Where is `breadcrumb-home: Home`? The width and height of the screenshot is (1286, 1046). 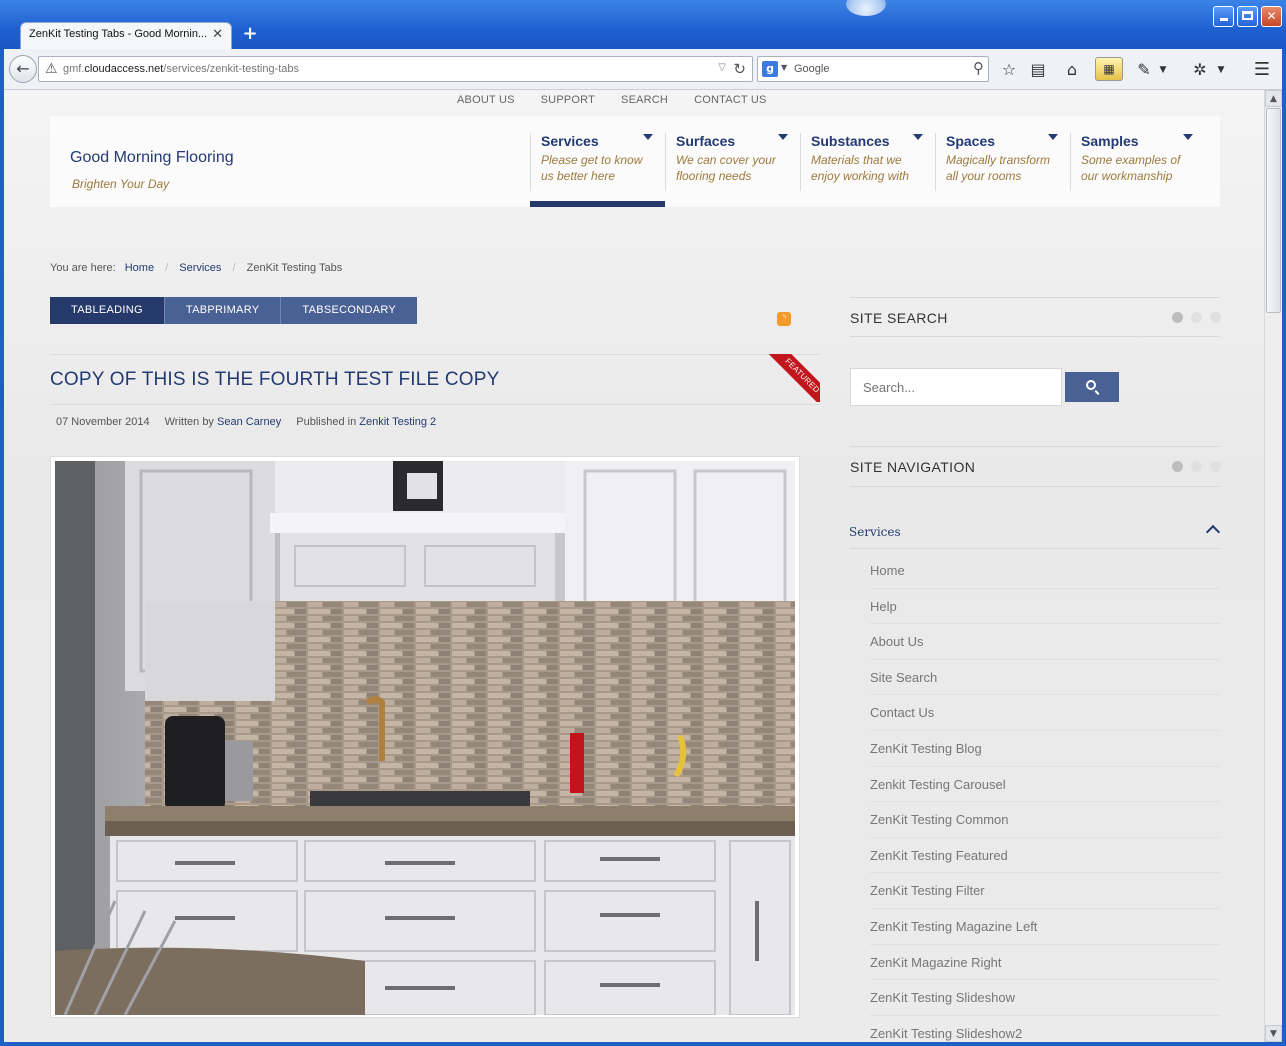 breadcrumb-home: Home is located at coordinates (139, 268).